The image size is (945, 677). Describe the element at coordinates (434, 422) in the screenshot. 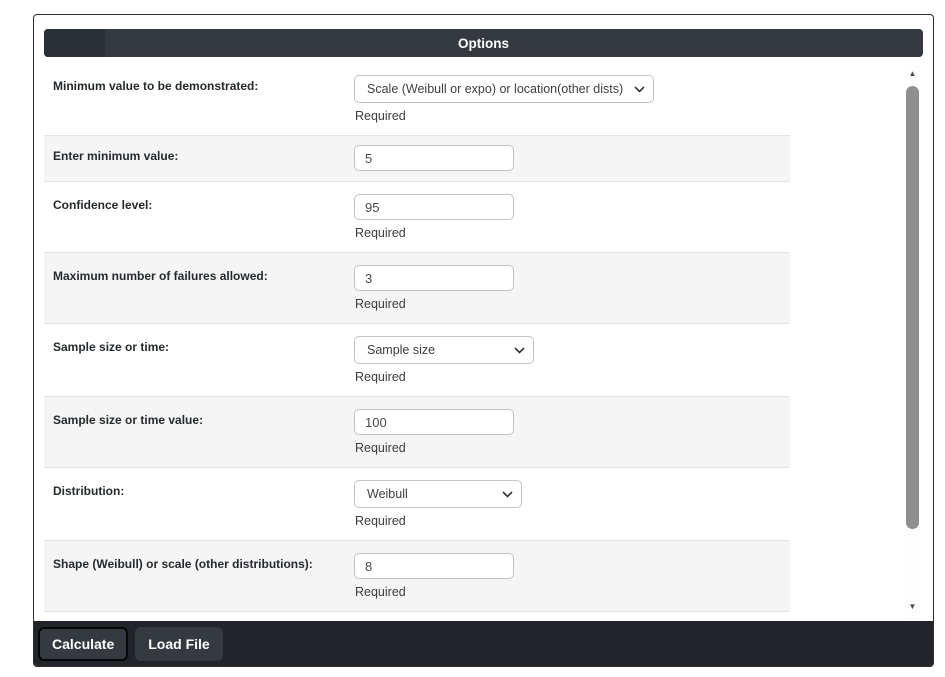

I see `sample-value-input` at that location.